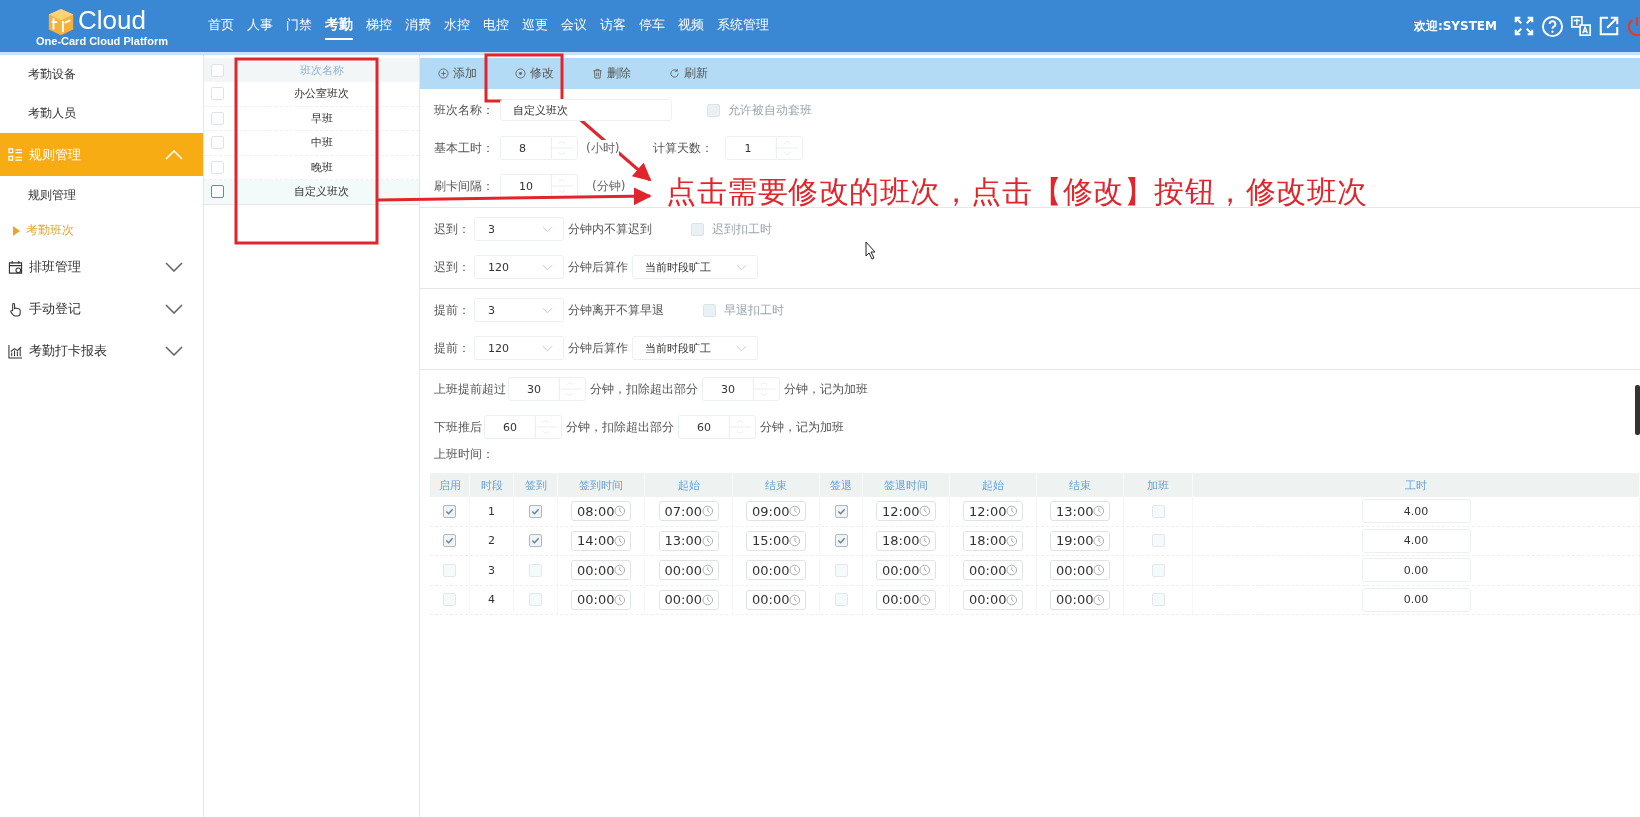 This screenshot has height=817, width=1640. I want to click on shift-name: 自定义班次, so click(321, 192).